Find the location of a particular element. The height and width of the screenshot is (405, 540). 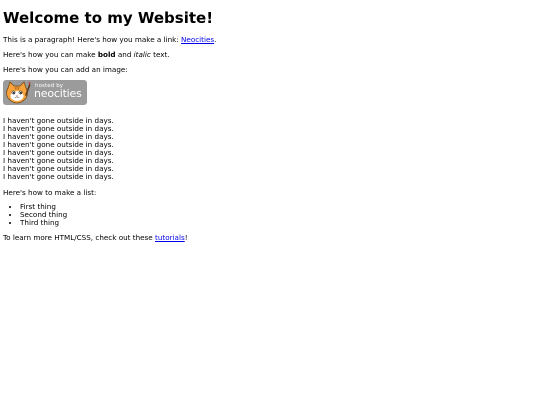

list-item: Second thing is located at coordinates (276, 215).